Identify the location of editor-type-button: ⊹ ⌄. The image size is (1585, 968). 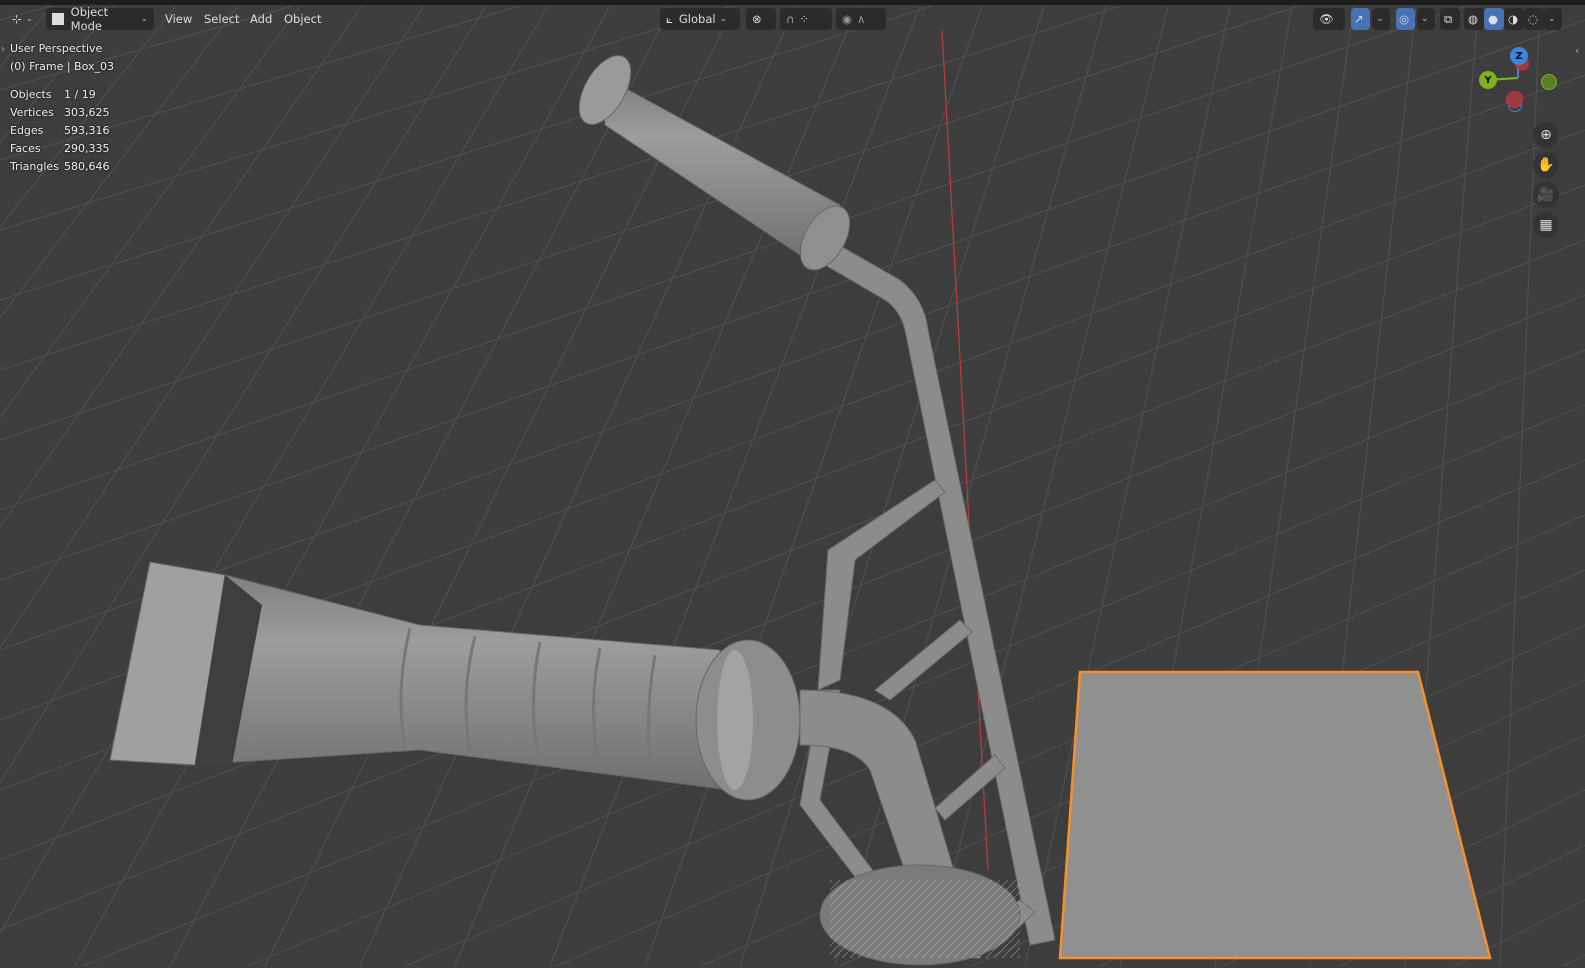
(23, 19).